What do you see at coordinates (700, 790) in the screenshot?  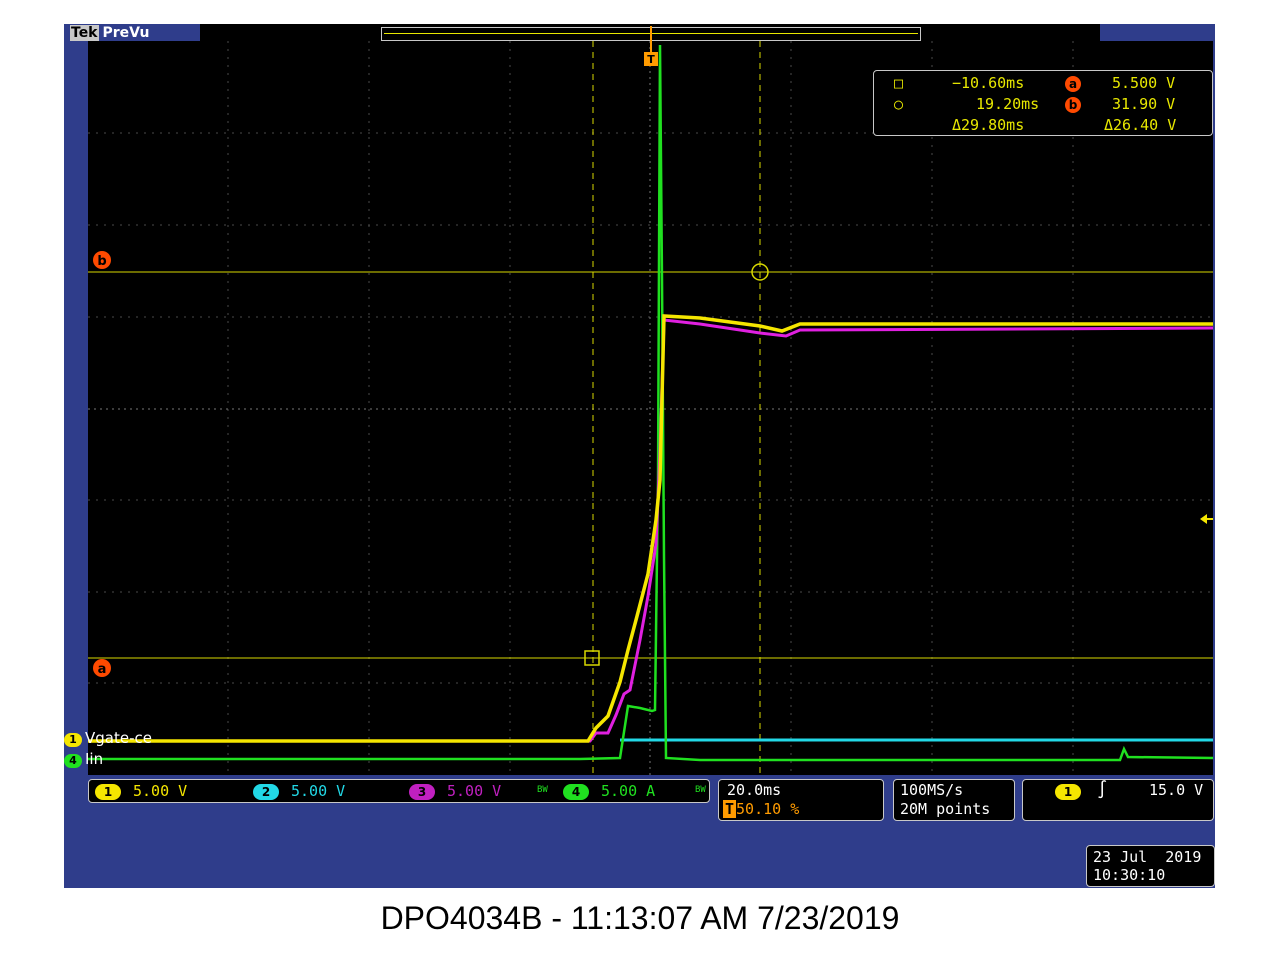 I see `bw-limit-icon-ch4: BW` at bounding box center [700, 790].